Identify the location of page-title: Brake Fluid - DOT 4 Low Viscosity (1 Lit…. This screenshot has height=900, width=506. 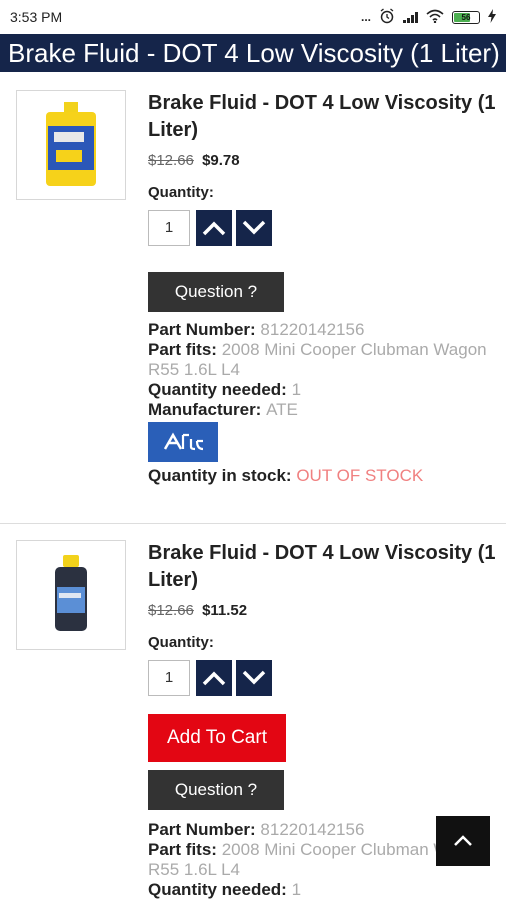
(253, 53).